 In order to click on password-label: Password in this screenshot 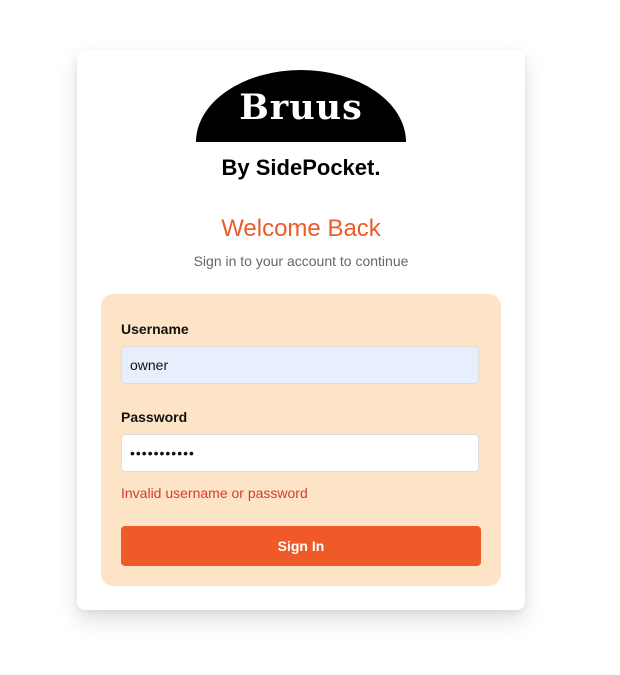, I will do `click(154, 417)`.